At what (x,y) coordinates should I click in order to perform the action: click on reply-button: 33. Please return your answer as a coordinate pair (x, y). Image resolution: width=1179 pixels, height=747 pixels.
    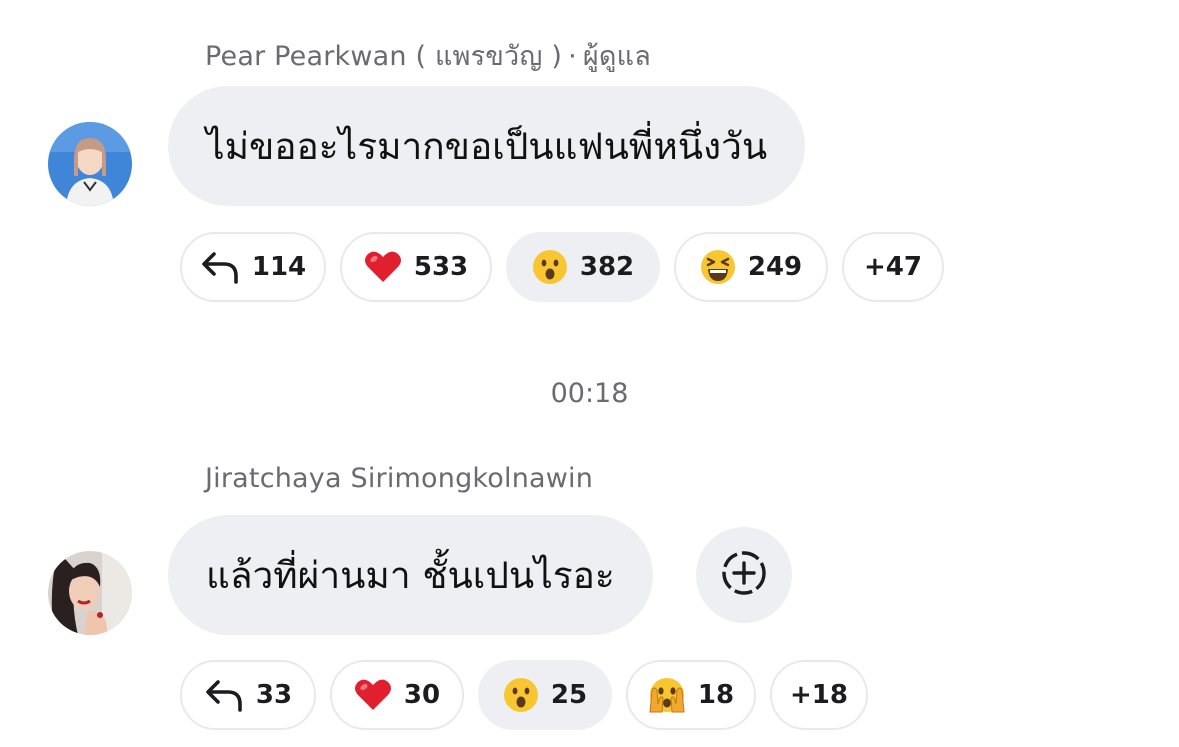
    Looking at the image, I should click on (248, 695).